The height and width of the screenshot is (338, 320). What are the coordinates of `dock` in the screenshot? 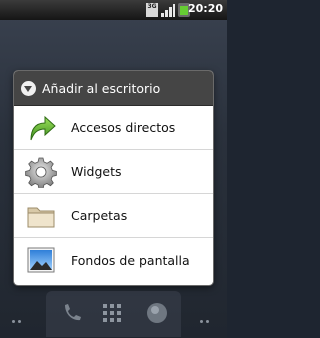 It's located at (113, 314).